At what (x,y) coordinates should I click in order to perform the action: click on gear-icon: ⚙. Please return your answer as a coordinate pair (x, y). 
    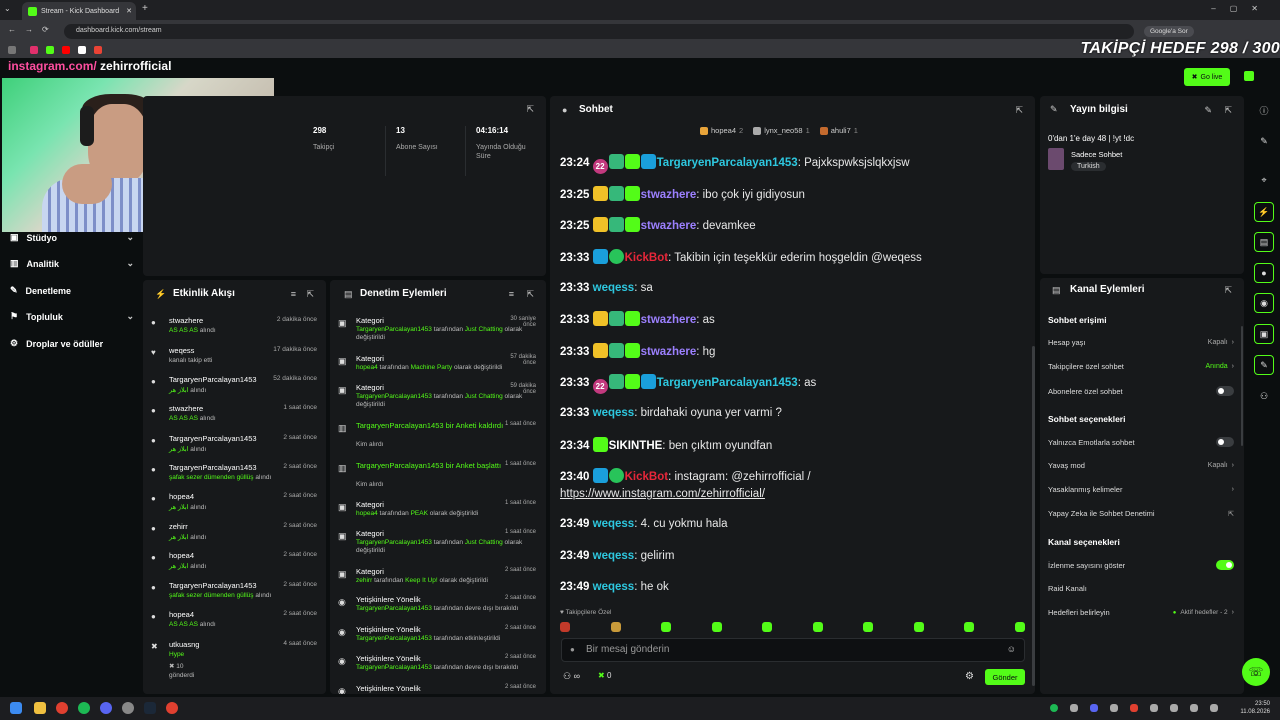
    Looking at the image, I should click on (969, 676).